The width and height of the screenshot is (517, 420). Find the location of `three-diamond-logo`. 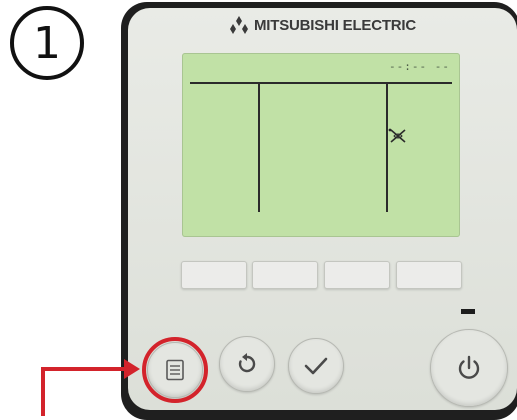

three-diamond-logo is located at coordinates (239, 25).